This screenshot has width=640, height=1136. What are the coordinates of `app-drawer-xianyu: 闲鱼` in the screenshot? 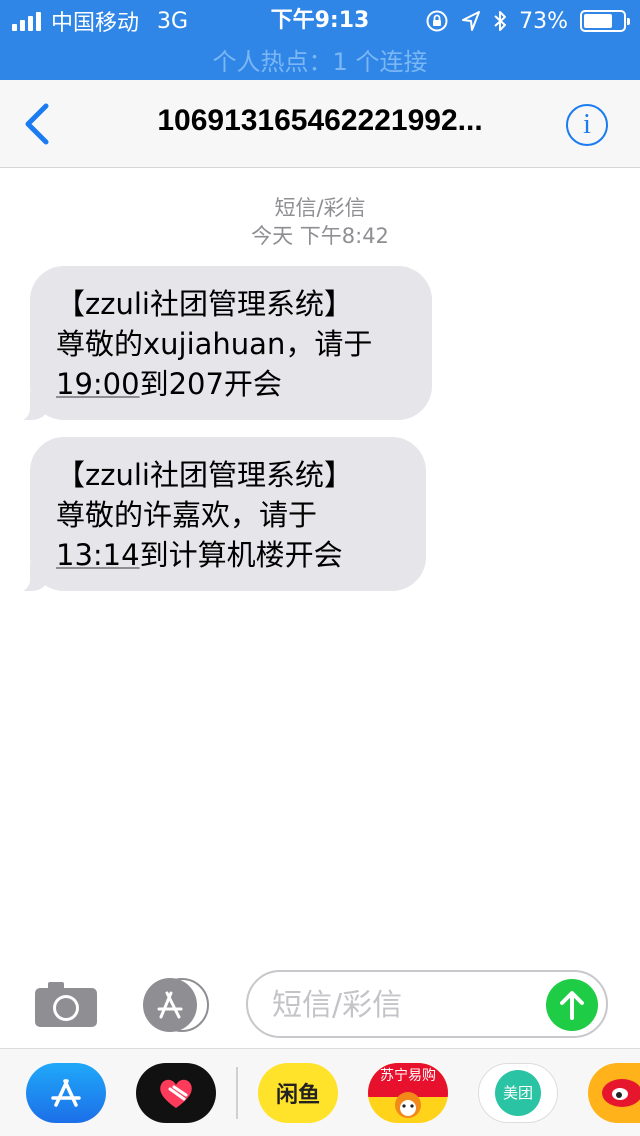 It's located at (298, 1093).